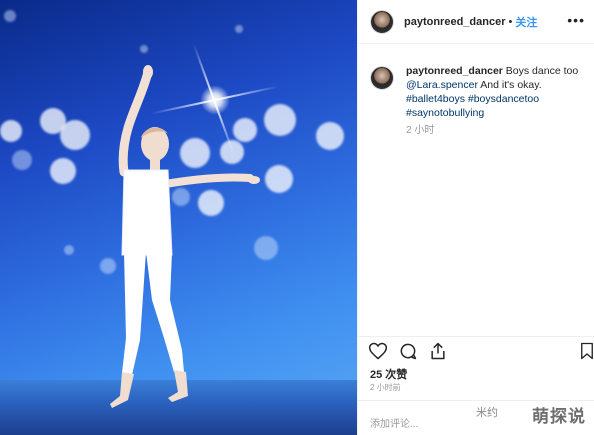 This screenshot has width=594, height=435. I want to click on caption-avatar, so click(382, 78).